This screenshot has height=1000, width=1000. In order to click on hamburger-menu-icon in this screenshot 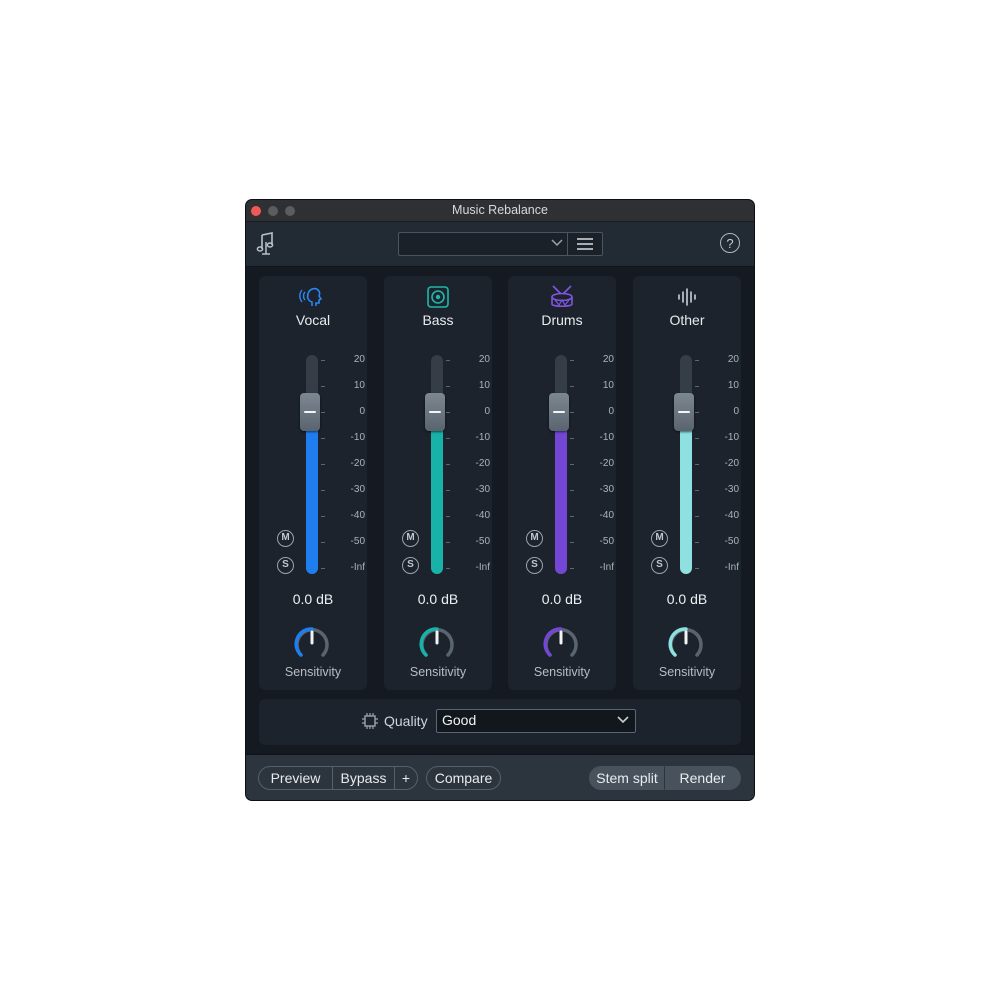, I will do `click(585, 244)`.